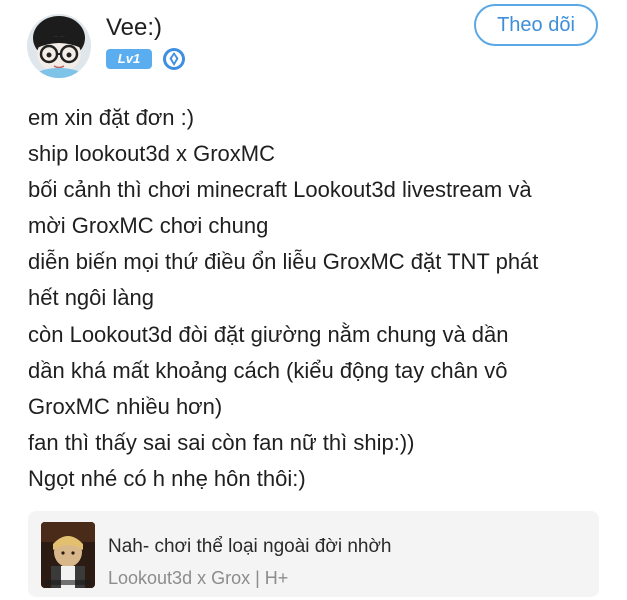 Image resolution: width=627 pixels, height=600 pixels. What do you see at coordinates (167, 478) in the screenshot?
I see `post-line: Ngọt nhé có h nhẹ hôn thôi:)` at bounding box center [167, 478].